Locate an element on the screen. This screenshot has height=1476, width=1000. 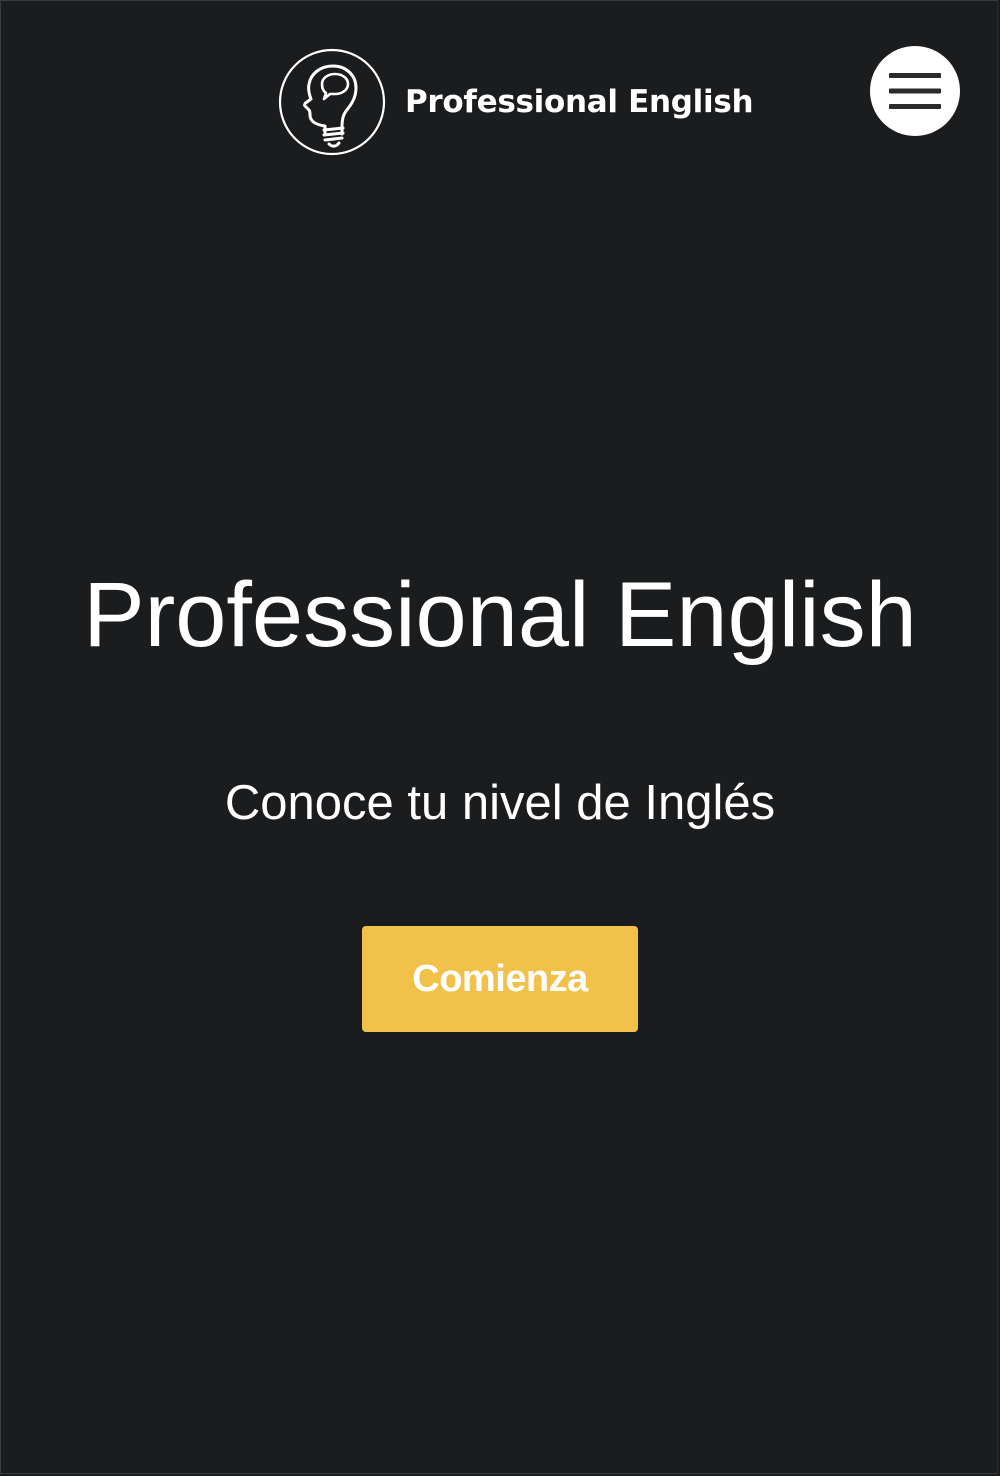
hamburger-menu-icon is located at coordinates (915, 91).